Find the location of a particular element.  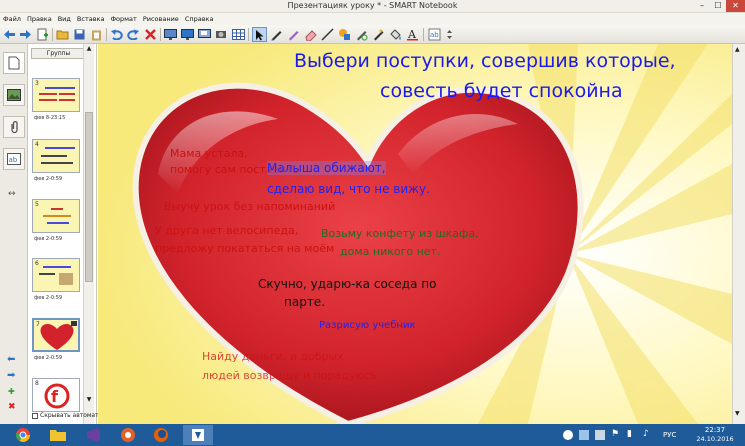

chrome-icon is located at coordinates (23, 435).